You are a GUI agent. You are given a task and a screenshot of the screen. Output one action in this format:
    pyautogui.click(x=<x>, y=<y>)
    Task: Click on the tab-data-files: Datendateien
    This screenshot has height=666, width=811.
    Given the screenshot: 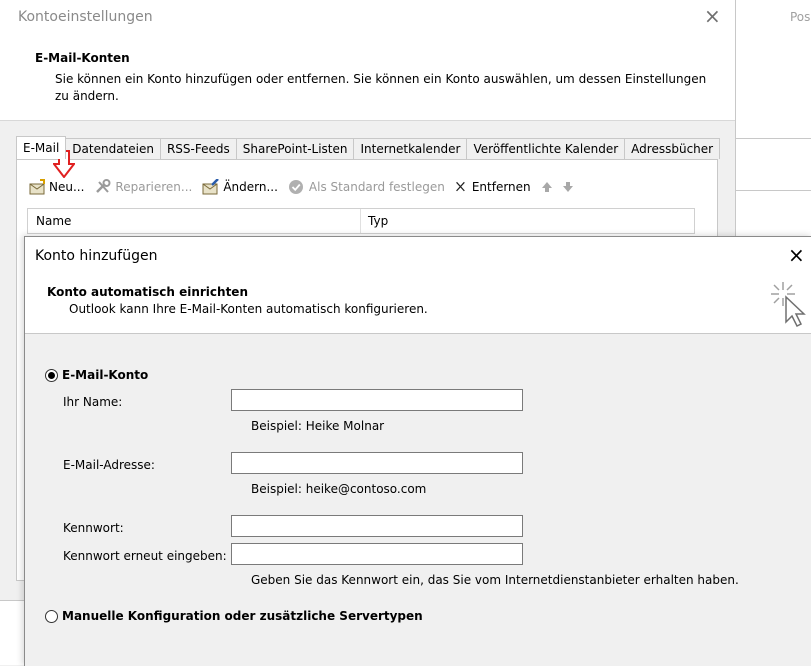 What is the action you would take?
    pyautogui.click(x=113, y=148)
    